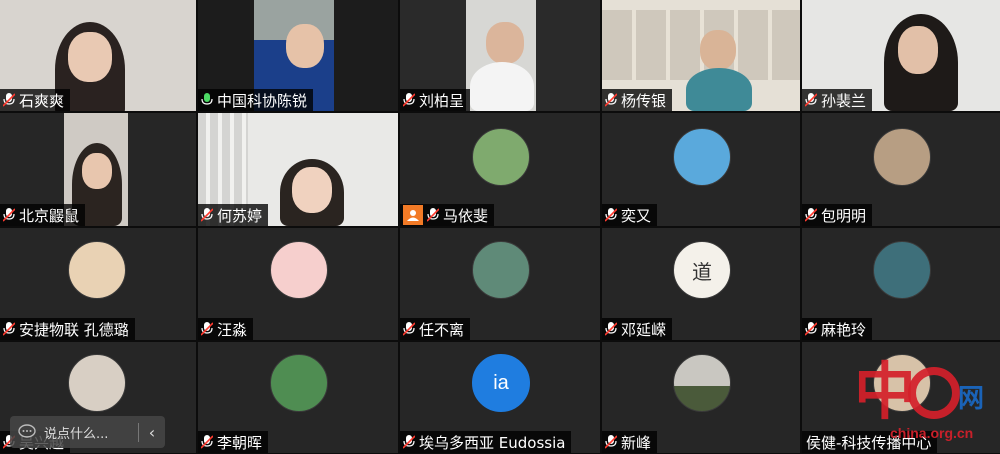 The height and width of the screenshot is (454, 1000). Describe the element at coordinates (885, 391) in the screenshot. I see `svg-text: 中` at that location.